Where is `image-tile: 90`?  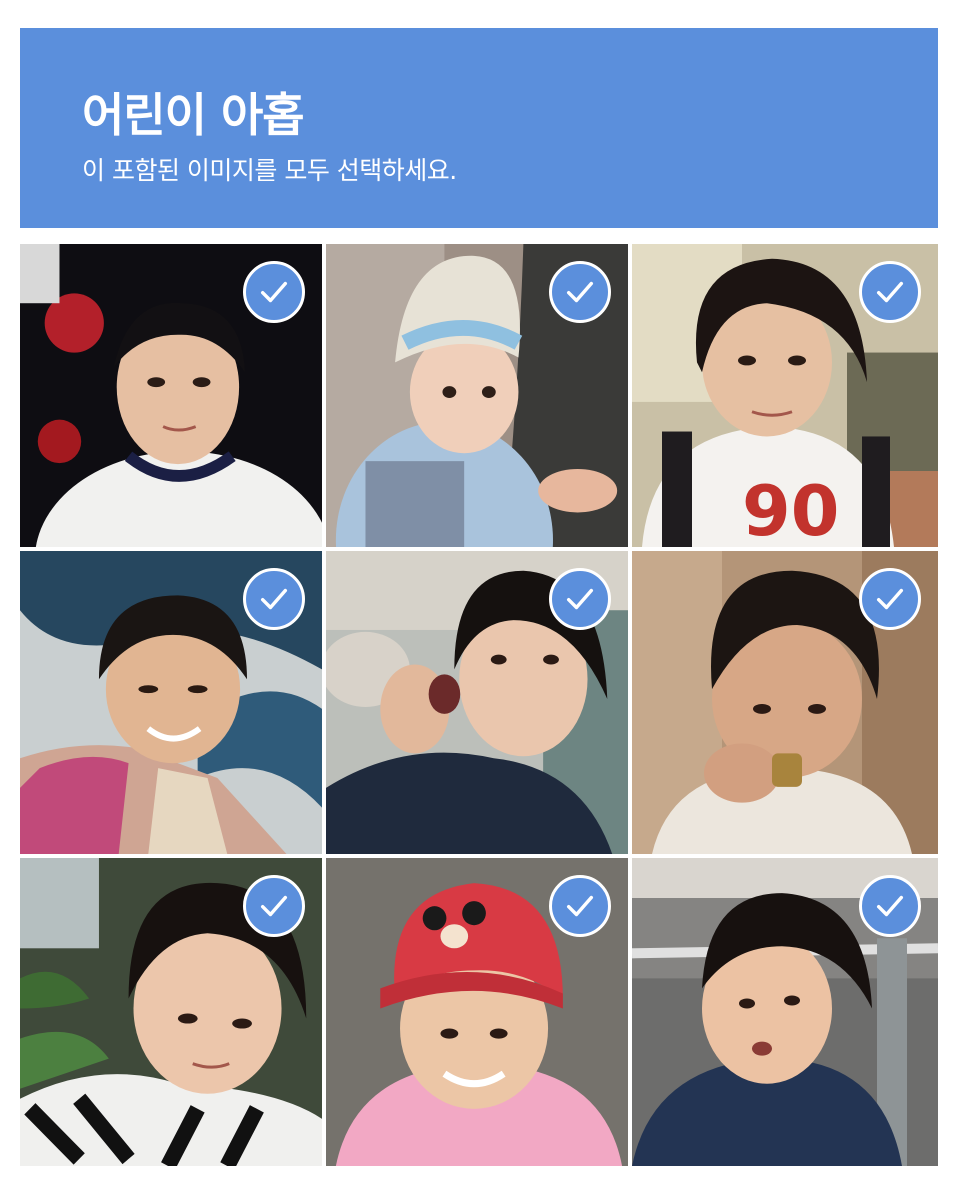 image-tile: 90 is located at coordinates (785, 397).